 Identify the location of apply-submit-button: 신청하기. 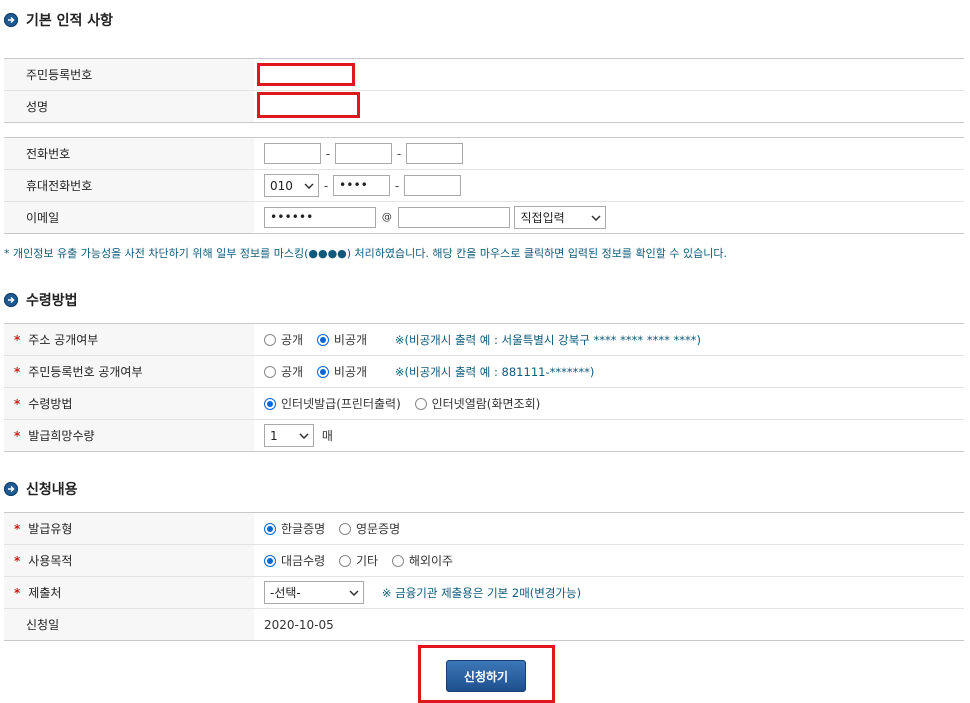
(486, 676).